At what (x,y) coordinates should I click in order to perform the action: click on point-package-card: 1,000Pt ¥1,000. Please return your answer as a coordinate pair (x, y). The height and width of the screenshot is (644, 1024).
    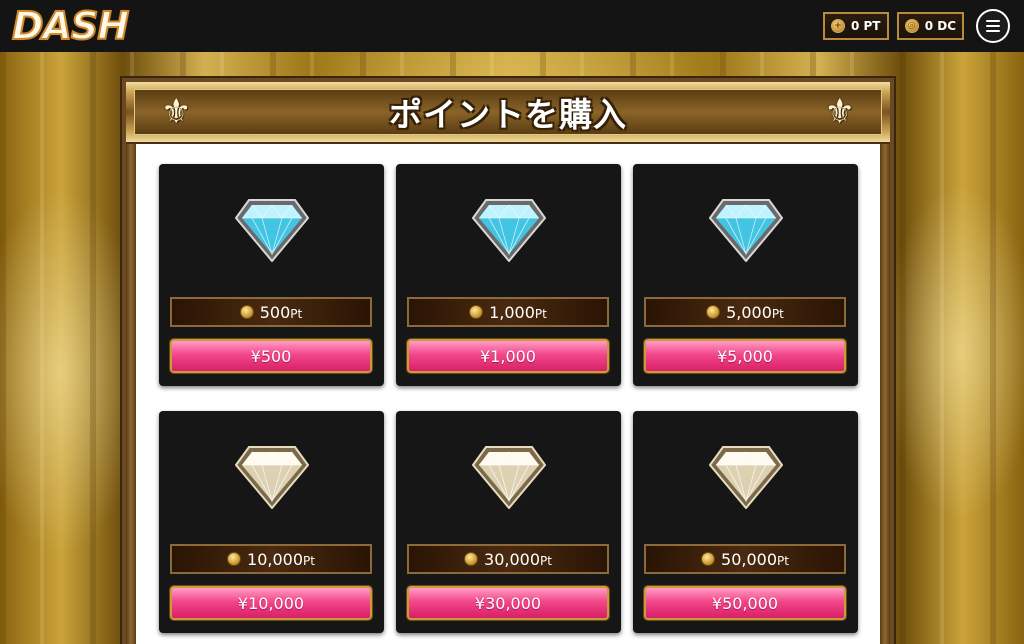
    Looking at the image, I should click on (508, 275).